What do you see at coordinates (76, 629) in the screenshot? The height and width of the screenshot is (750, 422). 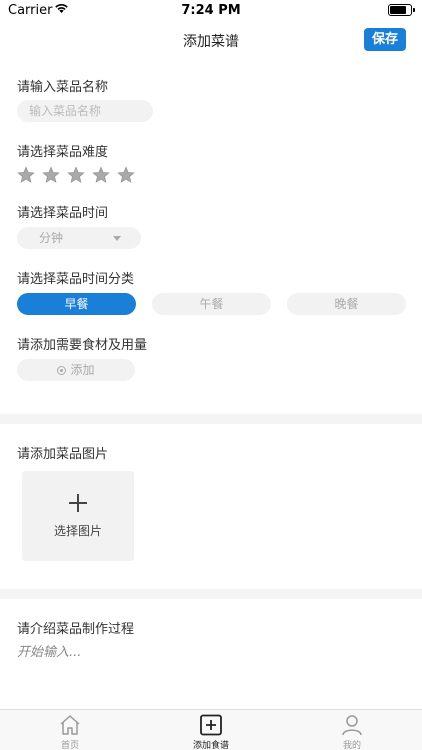 I see `process-label: 请介绍菜品制作过程` at bounding box center [76, 629].